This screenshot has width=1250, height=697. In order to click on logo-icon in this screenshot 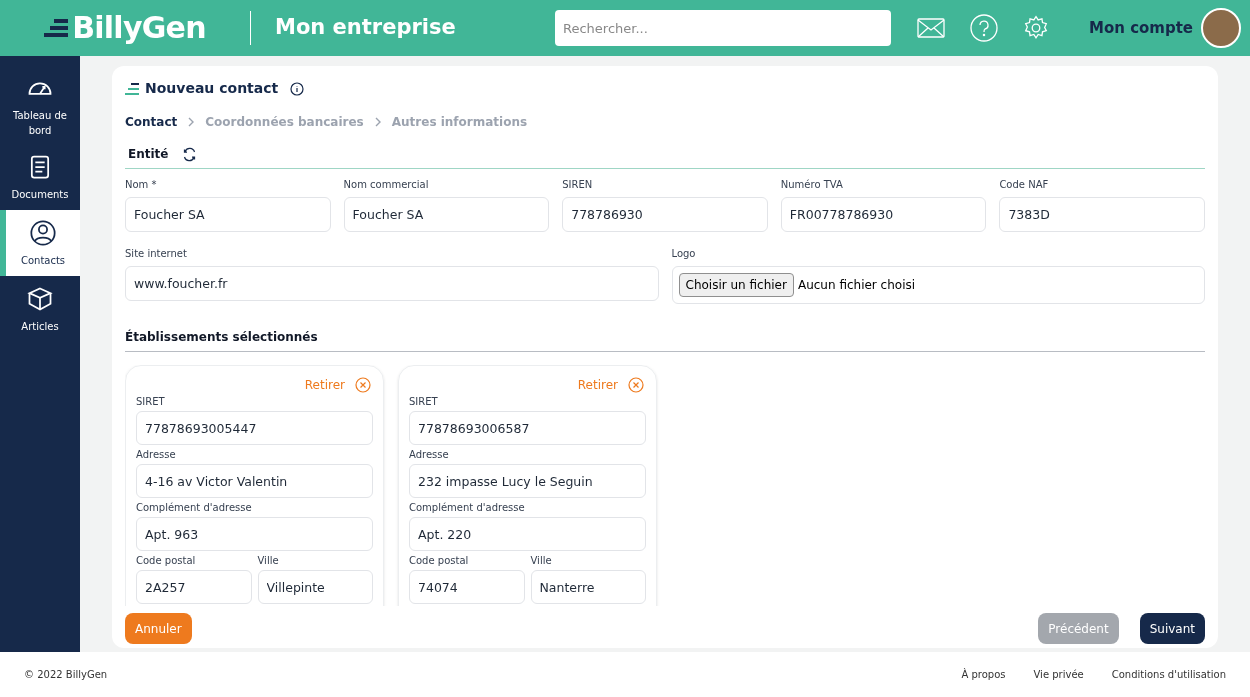, I will do `click(57, 28)`.